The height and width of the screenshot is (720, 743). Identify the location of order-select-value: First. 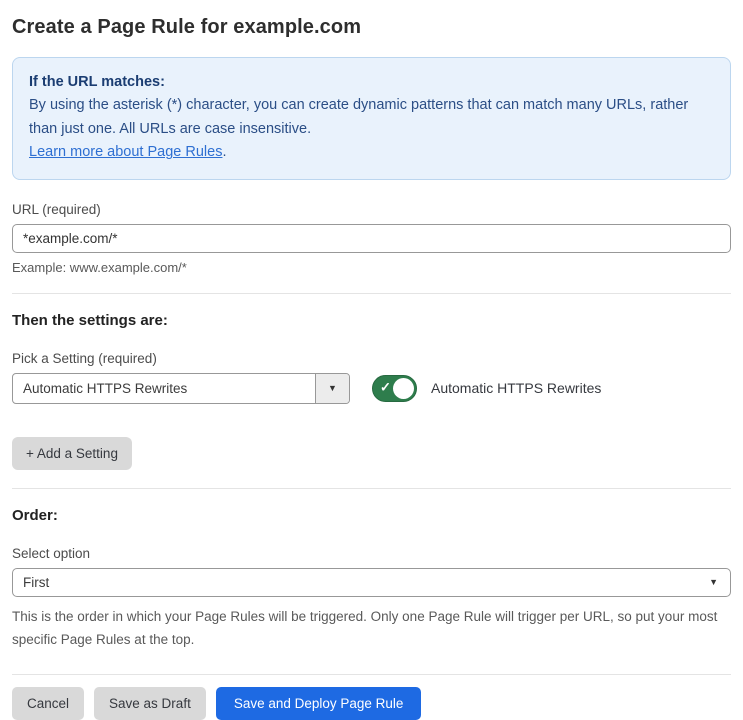
(36, 582).